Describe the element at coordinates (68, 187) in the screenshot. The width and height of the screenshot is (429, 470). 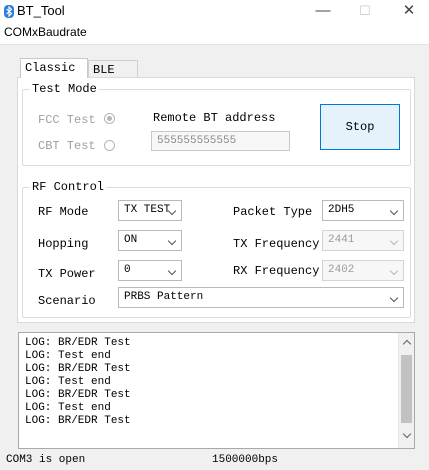
I see `rf-control-legend: RF Control` at that location.